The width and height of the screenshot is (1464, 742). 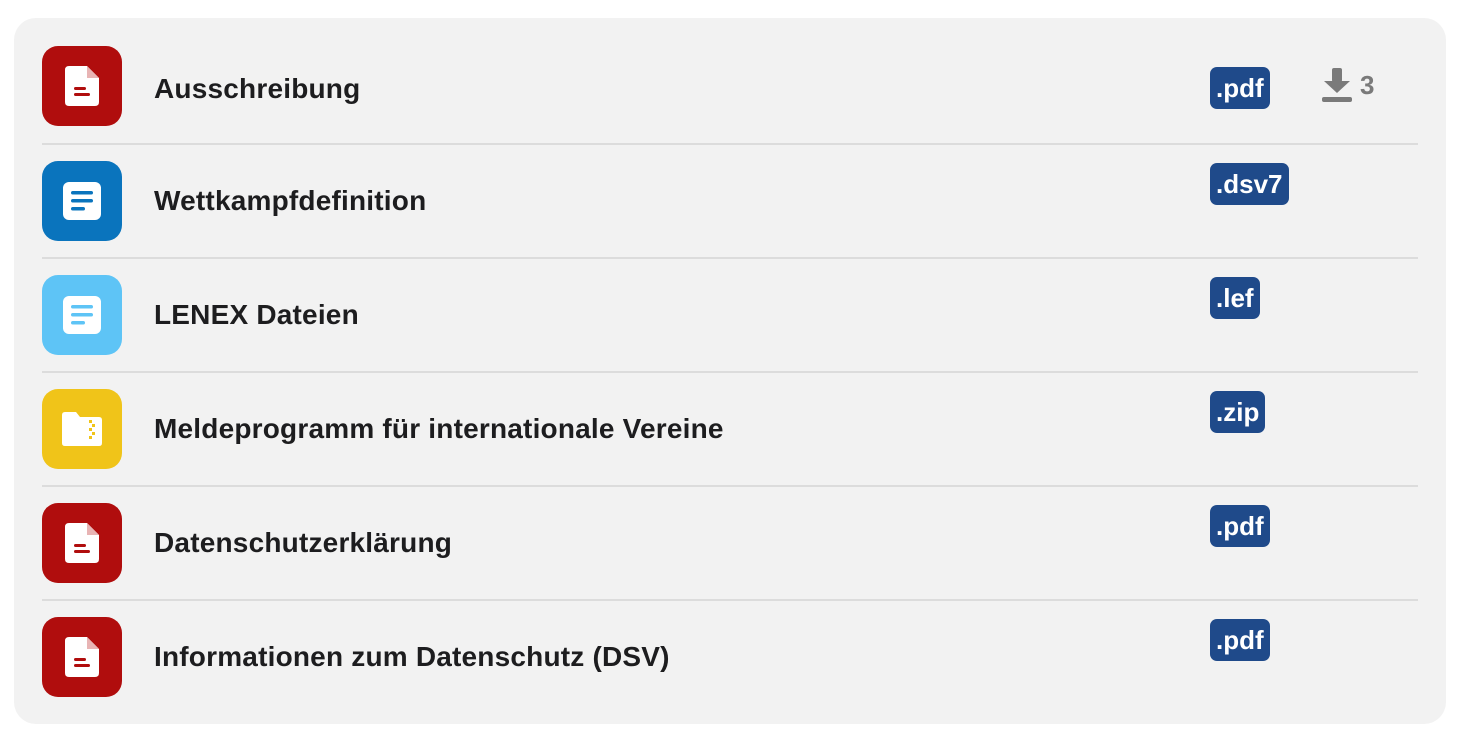 I want to click on file-name: Wettkampfdefinition, so click(x=290, y=201).